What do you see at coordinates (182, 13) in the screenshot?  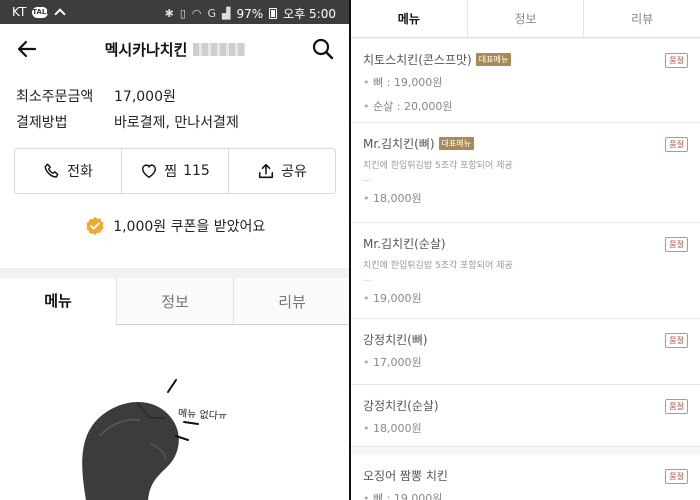 I see `vibrate-icon: ▯` at bounding box center [182, 13].